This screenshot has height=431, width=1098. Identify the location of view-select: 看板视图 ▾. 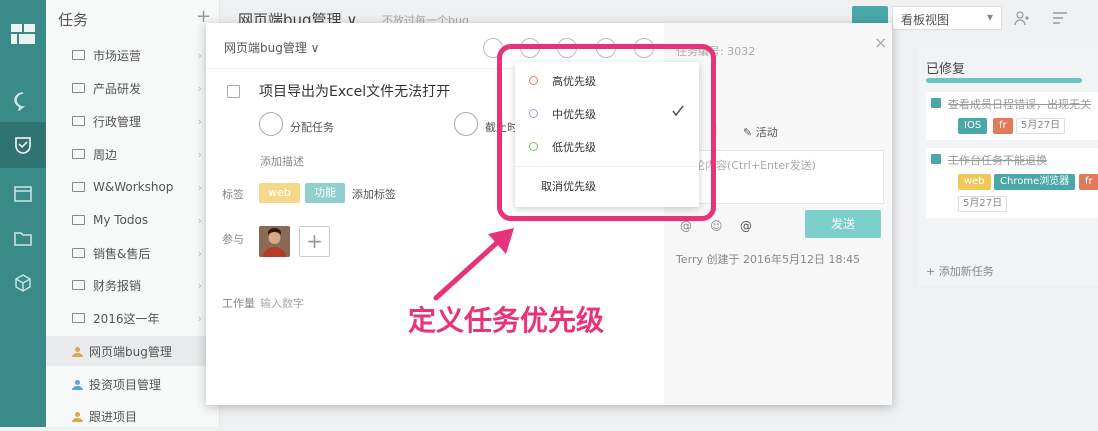
(947, 18).